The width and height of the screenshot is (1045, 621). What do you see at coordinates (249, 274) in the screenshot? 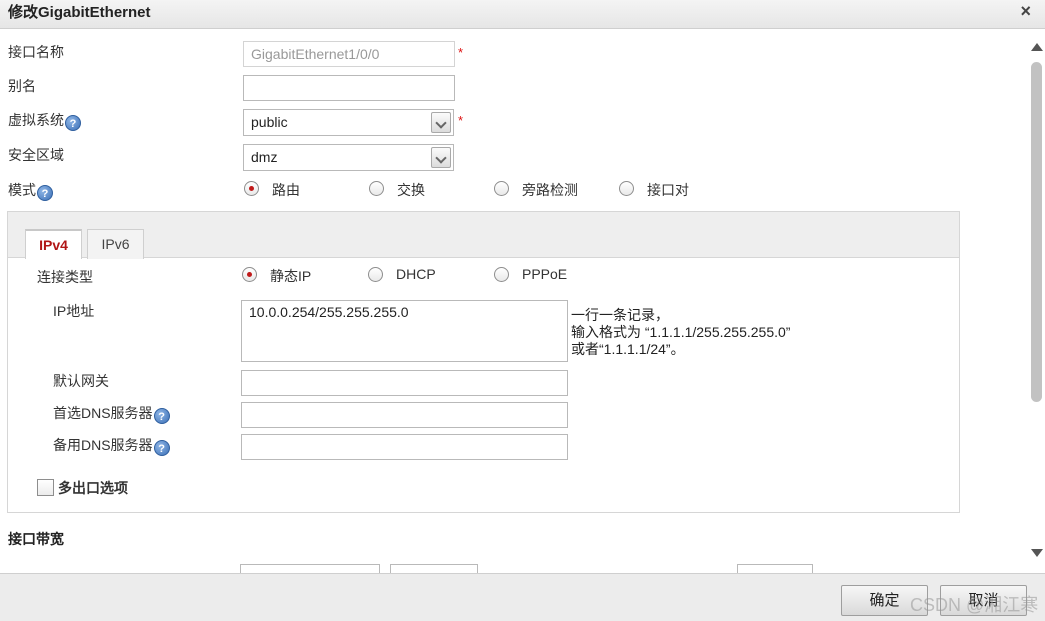
I see `conn-radio-static` at bounding box center [249, 274].